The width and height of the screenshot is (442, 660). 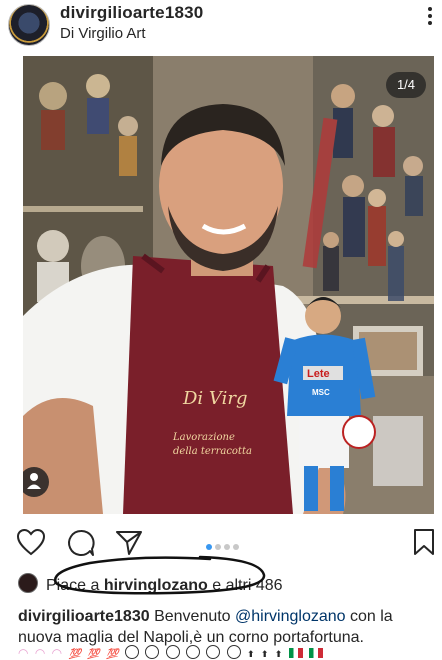 I want to click on hand-drawn-circle-annotation, so click(x=160, y=575).